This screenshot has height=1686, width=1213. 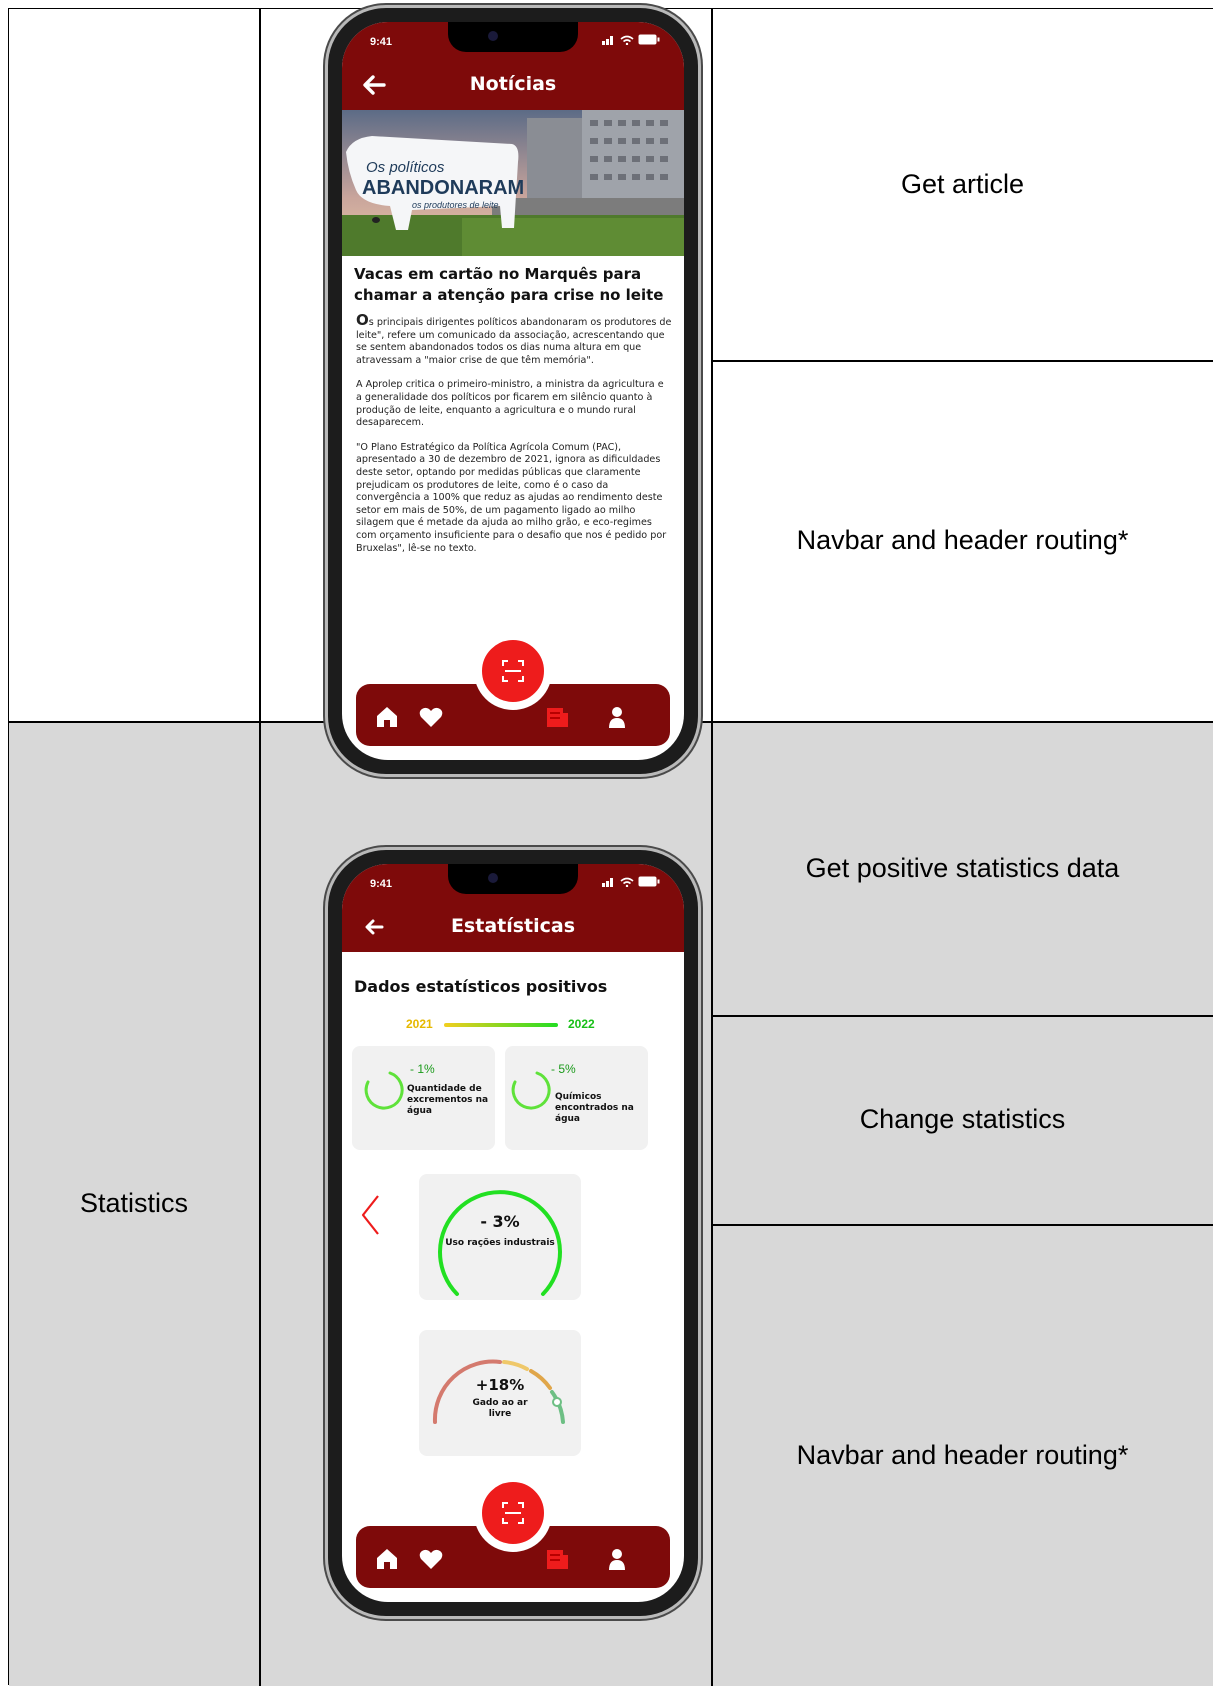 I want to click on page-title: Notícias, so click(x=513, y=84).